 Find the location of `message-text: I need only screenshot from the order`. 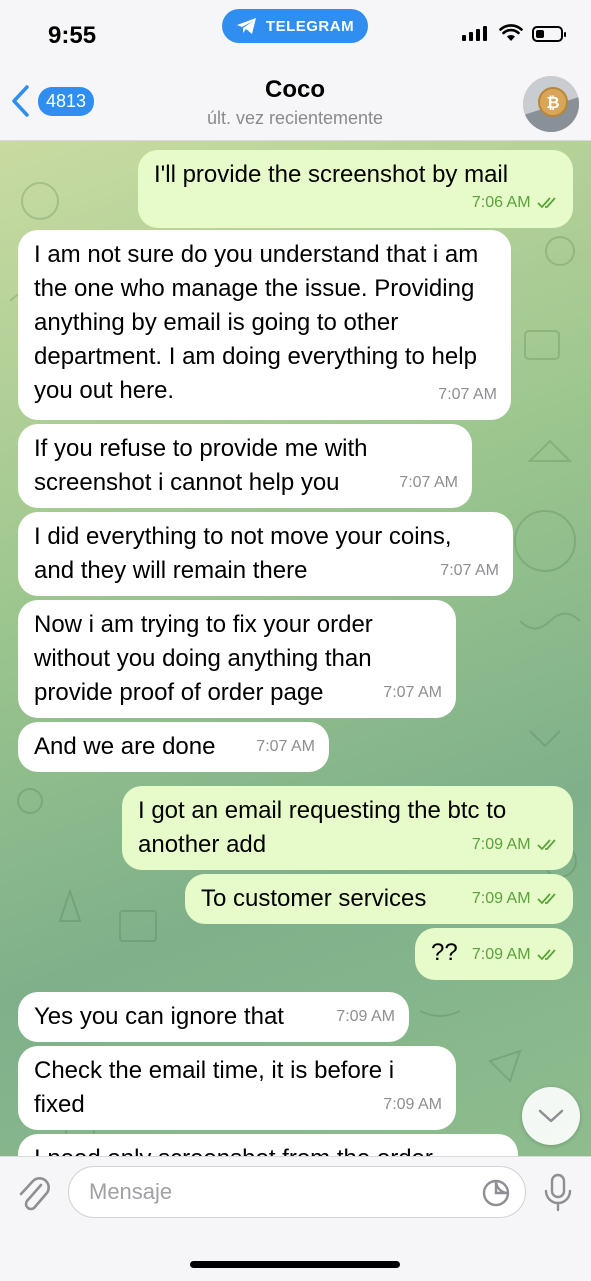

message-text: I need only screenshot from the order is located at coordinates (233, 1150).